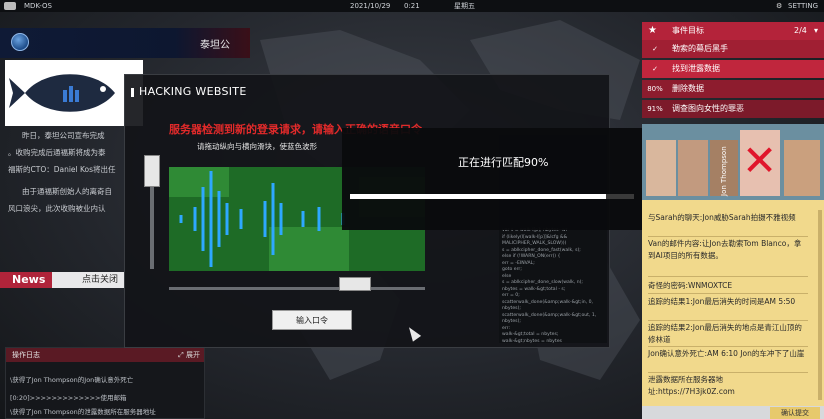 The image size is (824, 419). Describe the element at coordinates (800, 30) in the screenshot. I see `objectives-count: 2/4` at that location.